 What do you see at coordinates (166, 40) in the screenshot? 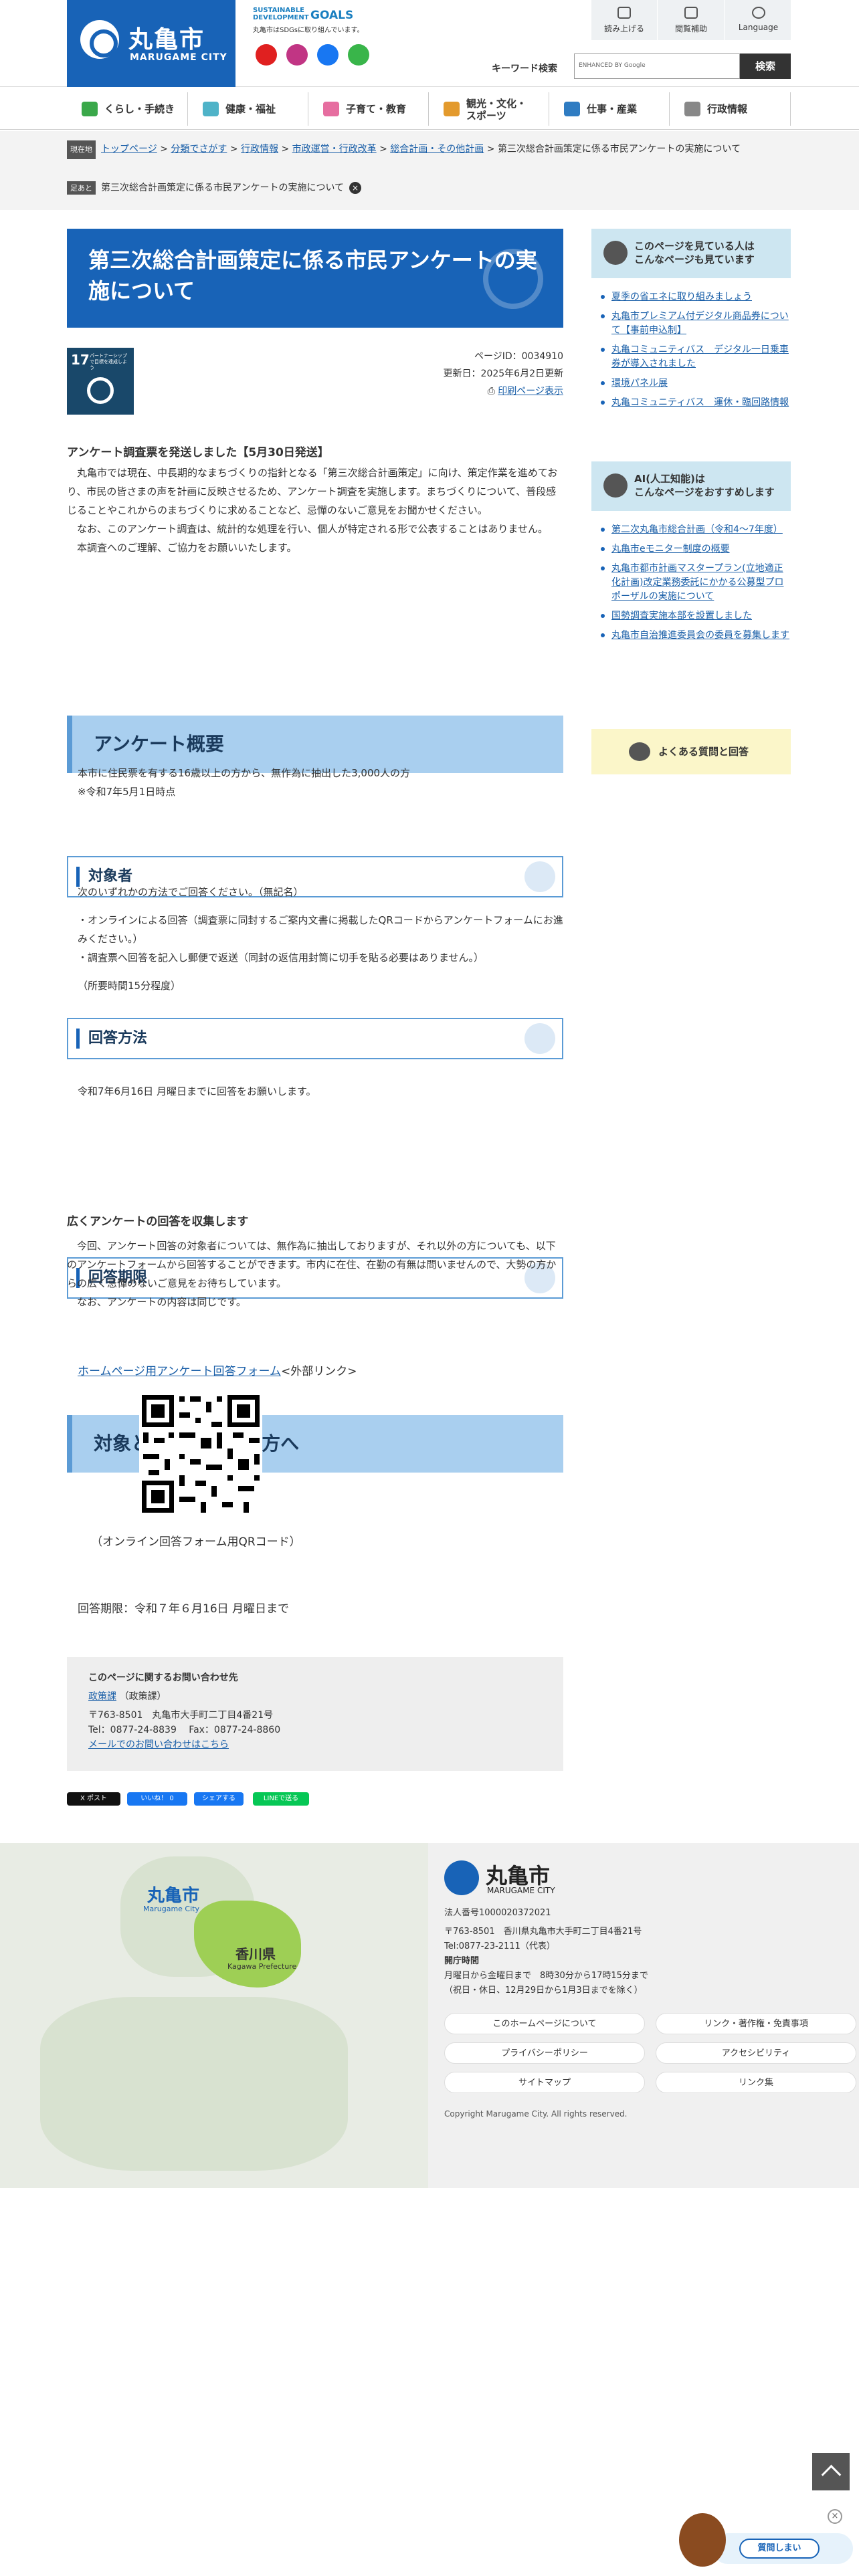
I see `logo-text: 丸亀市` at bounding box center [166, 40].